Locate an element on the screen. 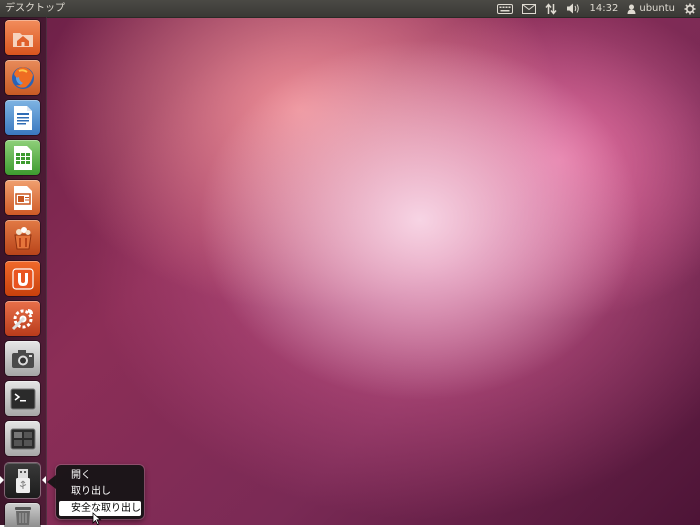  mouse-cursor-icon is located at coordinates (97, 518).